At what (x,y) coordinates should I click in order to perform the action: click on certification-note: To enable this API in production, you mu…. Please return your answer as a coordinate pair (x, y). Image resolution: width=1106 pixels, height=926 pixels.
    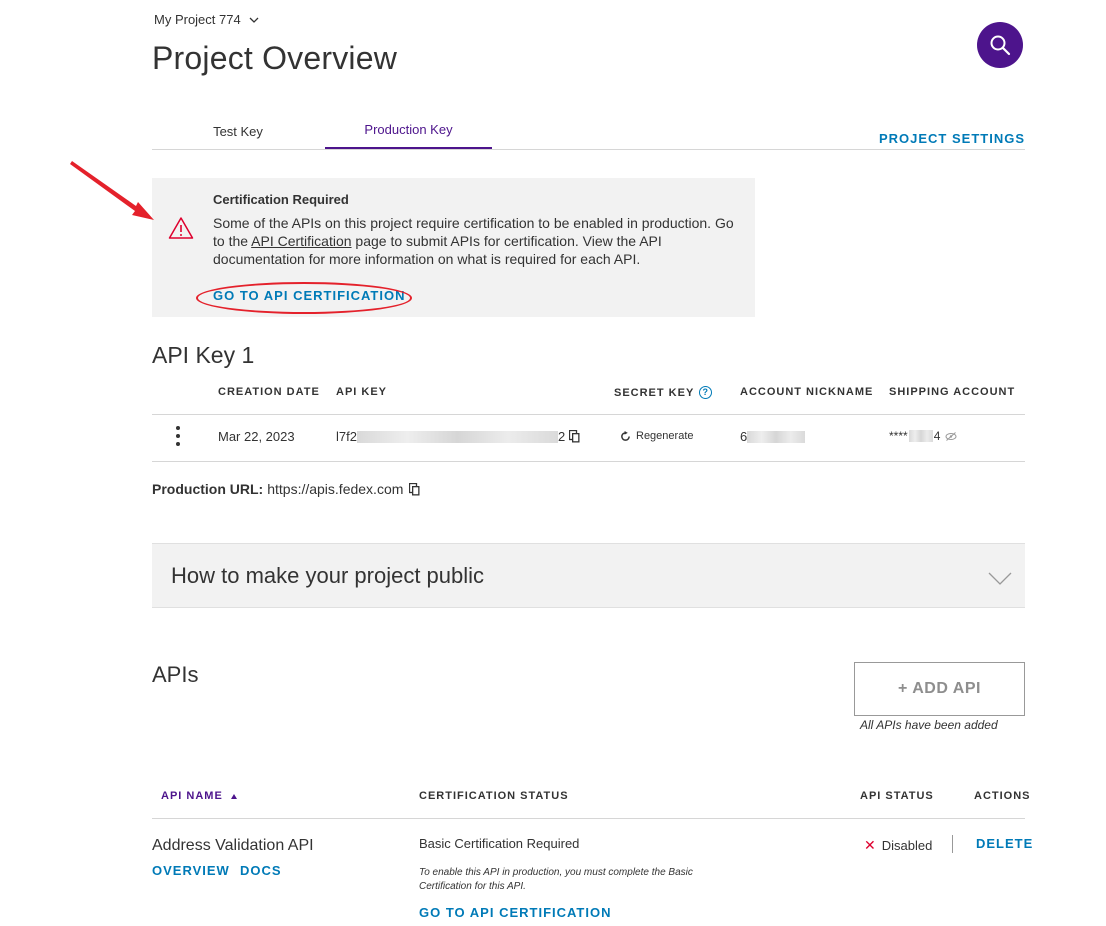
    Looking at the image, I should click on (556, 879).